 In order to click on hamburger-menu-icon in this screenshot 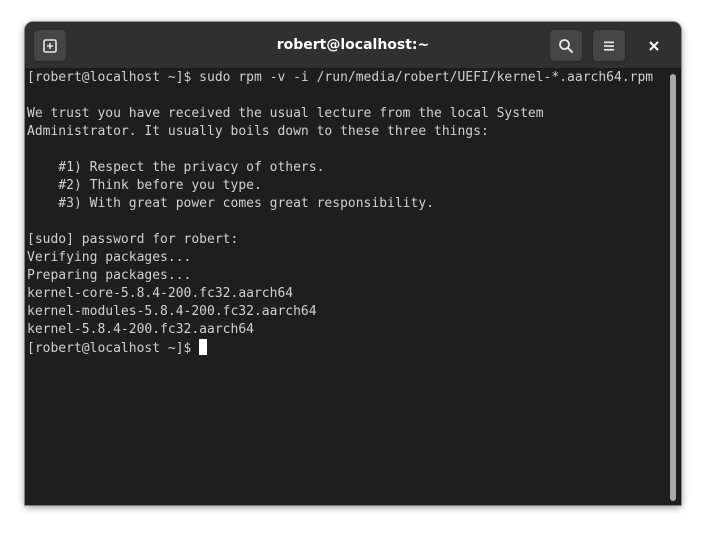, I will do `click(609, 46)`.